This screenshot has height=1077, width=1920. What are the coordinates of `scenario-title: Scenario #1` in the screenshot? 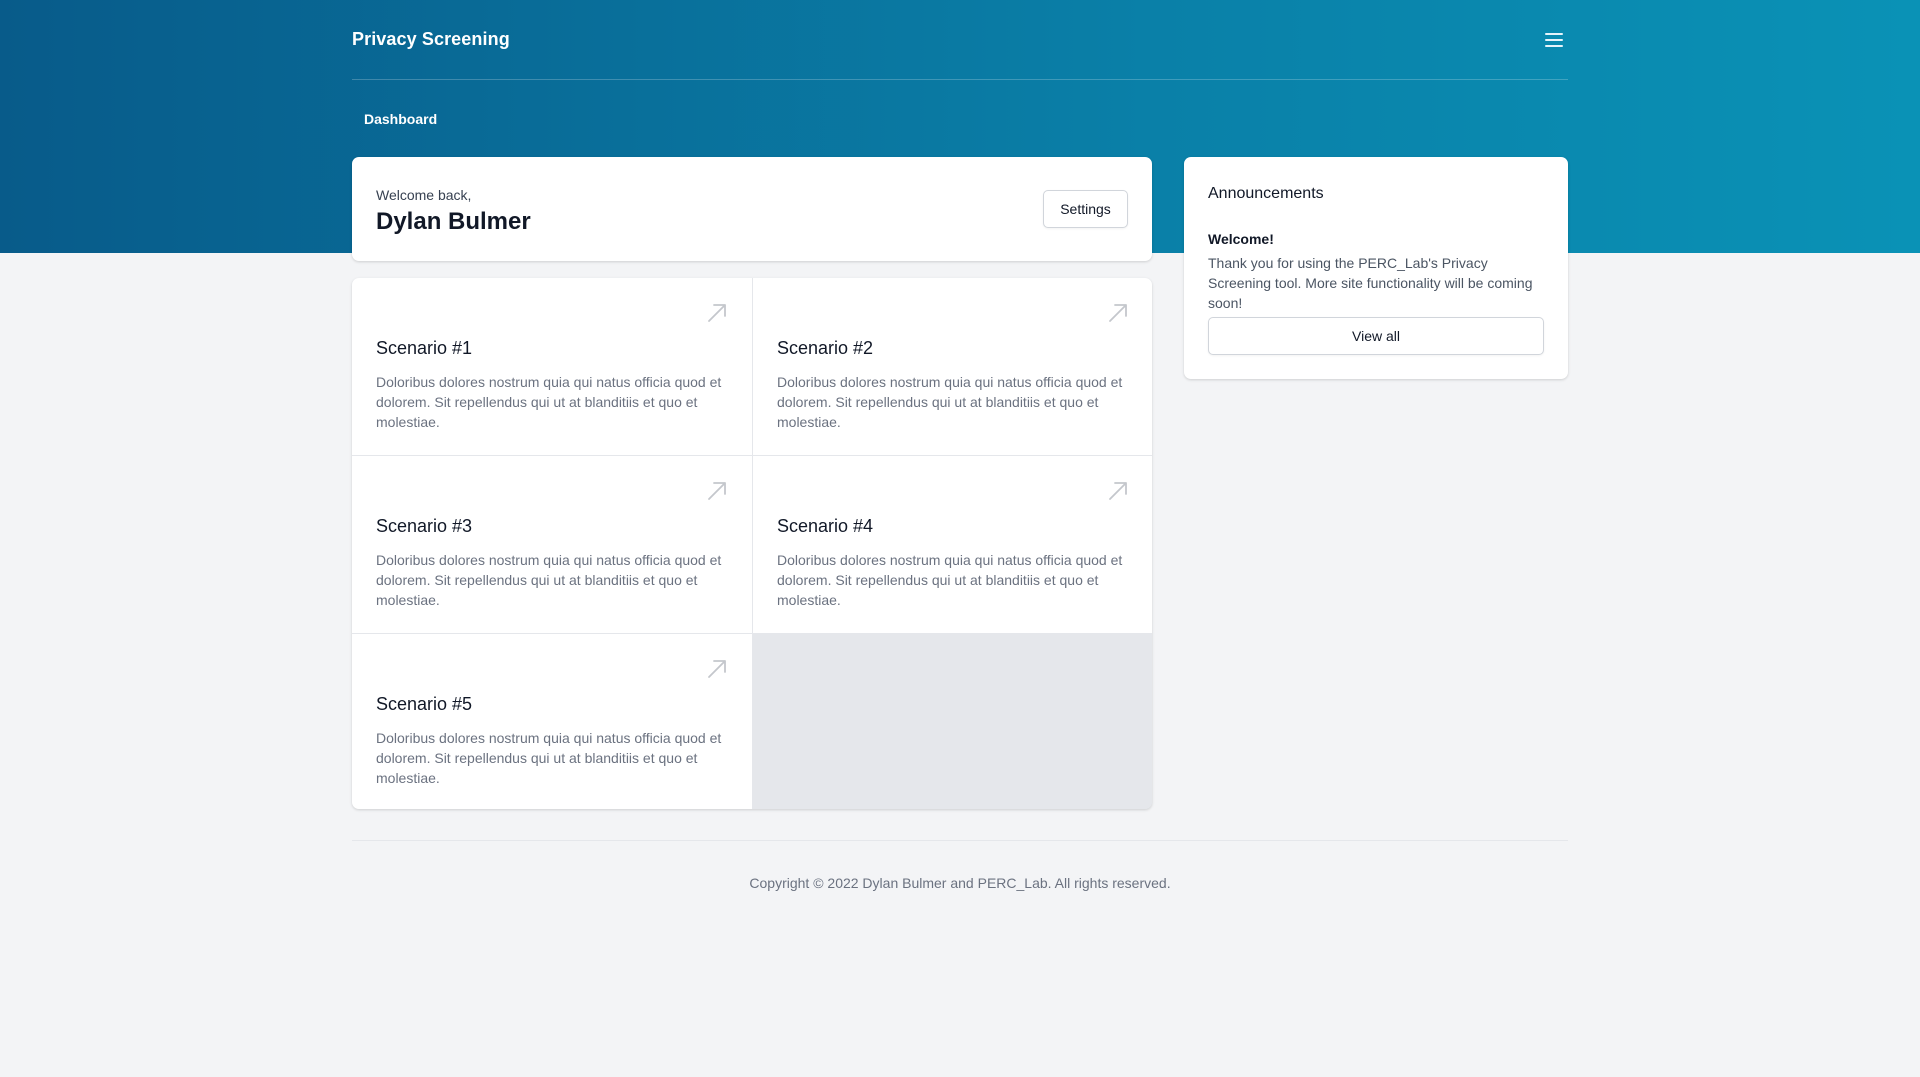 It's located at (424, 348).